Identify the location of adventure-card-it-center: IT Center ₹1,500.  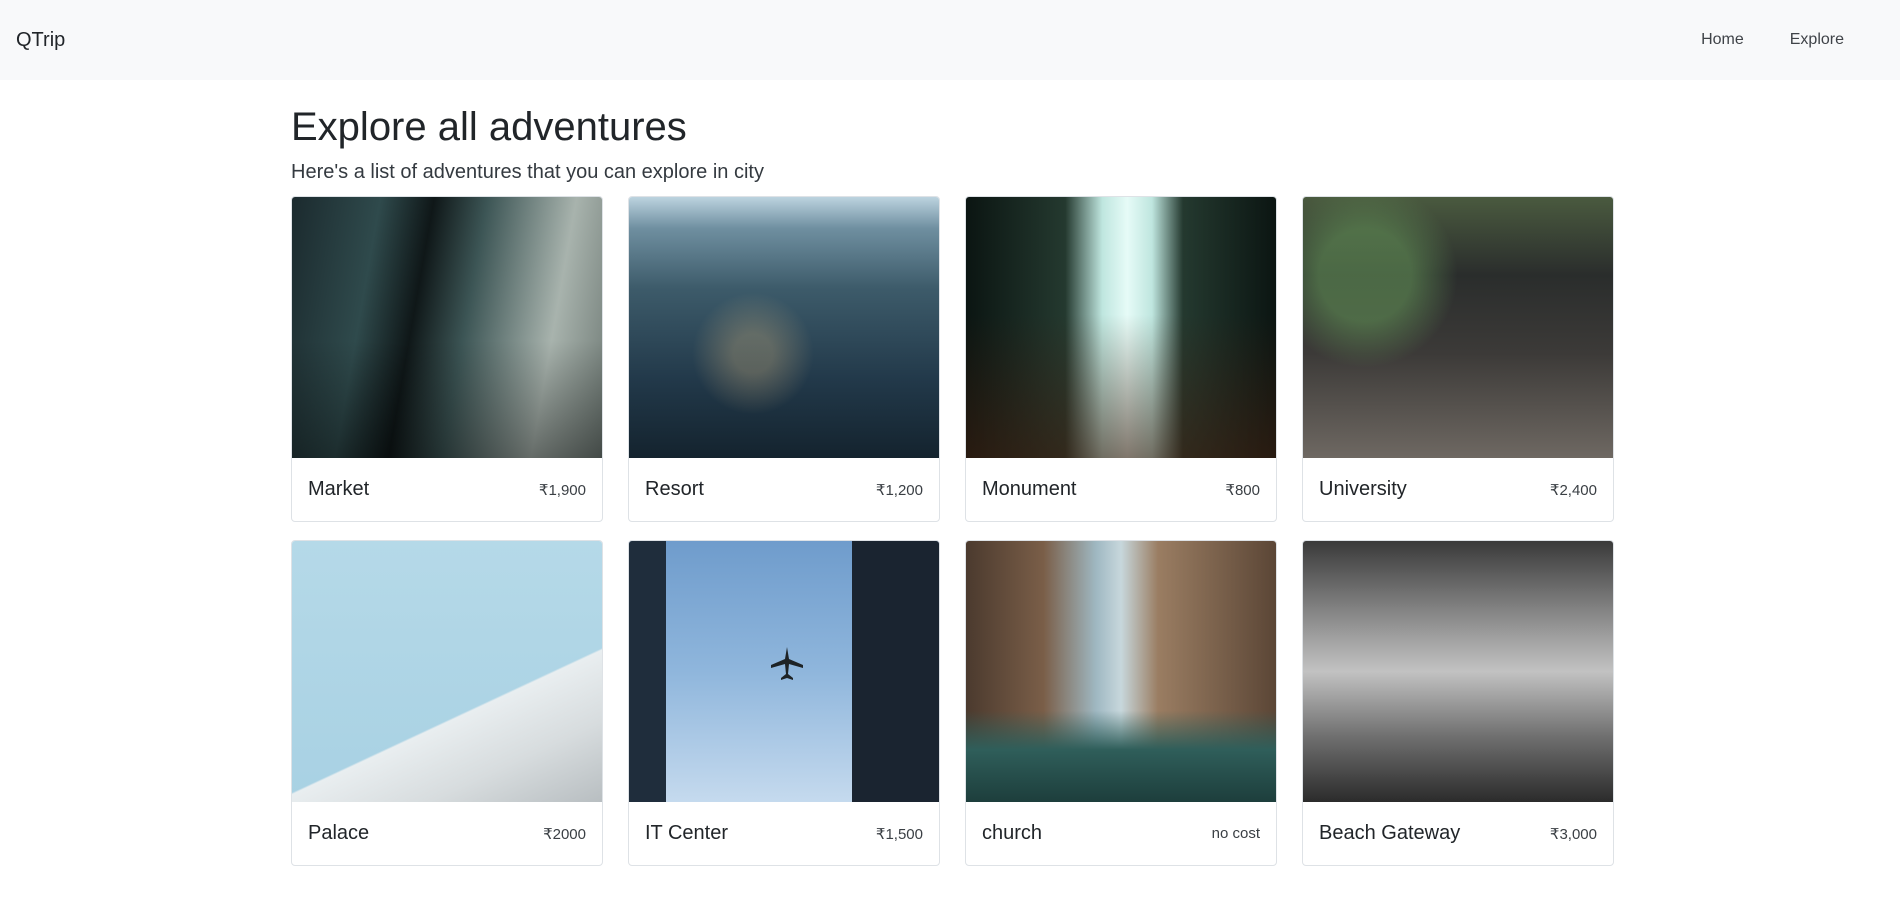
(784, 703).